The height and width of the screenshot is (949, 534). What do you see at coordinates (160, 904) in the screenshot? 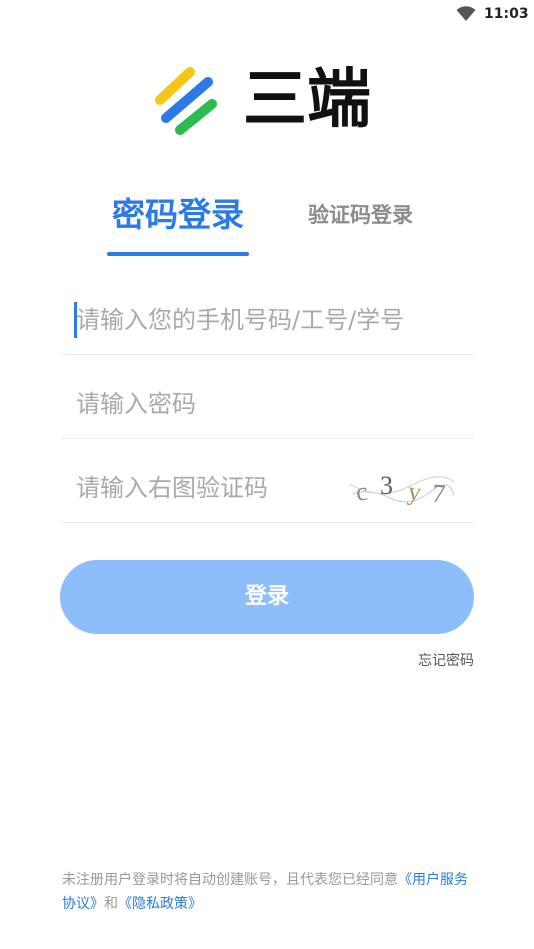
I see `privacy-policy-link: 《隐私政策》` at bounding box center [160, 904].